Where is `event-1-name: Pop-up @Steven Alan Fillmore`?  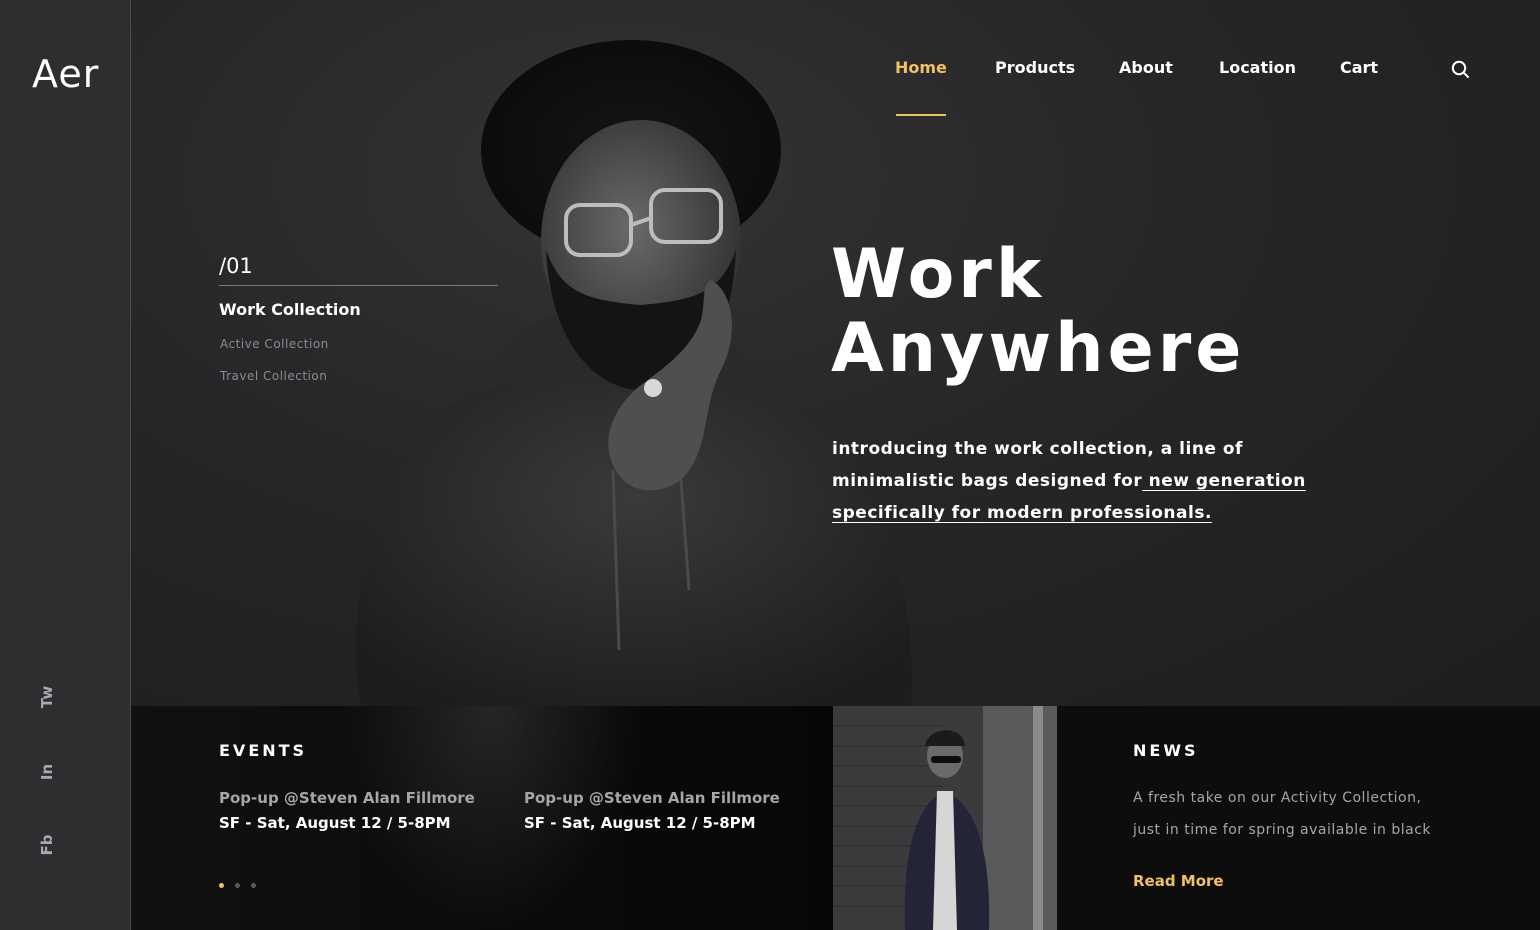 event-1-name: Pop-up @Steven Alan Fillmore is located at coordinates (347, 798).